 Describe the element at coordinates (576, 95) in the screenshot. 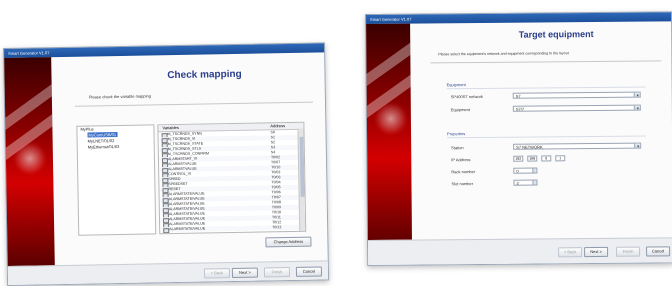

I see `network-select: S7` at that location.